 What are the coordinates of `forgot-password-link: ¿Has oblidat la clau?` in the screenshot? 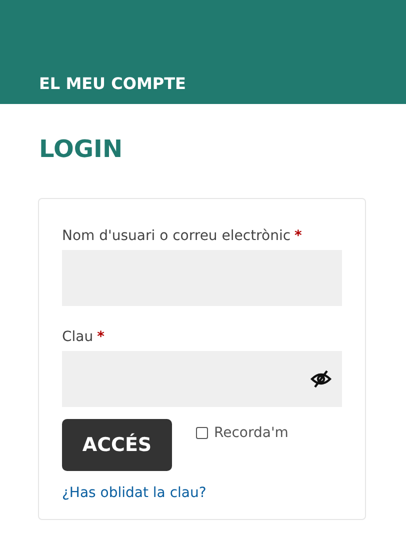 It's located at (134, 493).